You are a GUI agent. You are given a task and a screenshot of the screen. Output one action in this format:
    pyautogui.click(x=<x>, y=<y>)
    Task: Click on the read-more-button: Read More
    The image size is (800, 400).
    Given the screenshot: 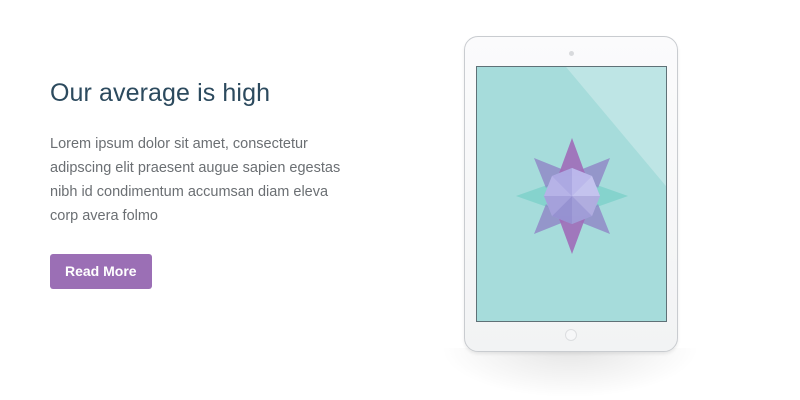 What is the action you would take?
    pyautogui.click(x=101, y=271)
    